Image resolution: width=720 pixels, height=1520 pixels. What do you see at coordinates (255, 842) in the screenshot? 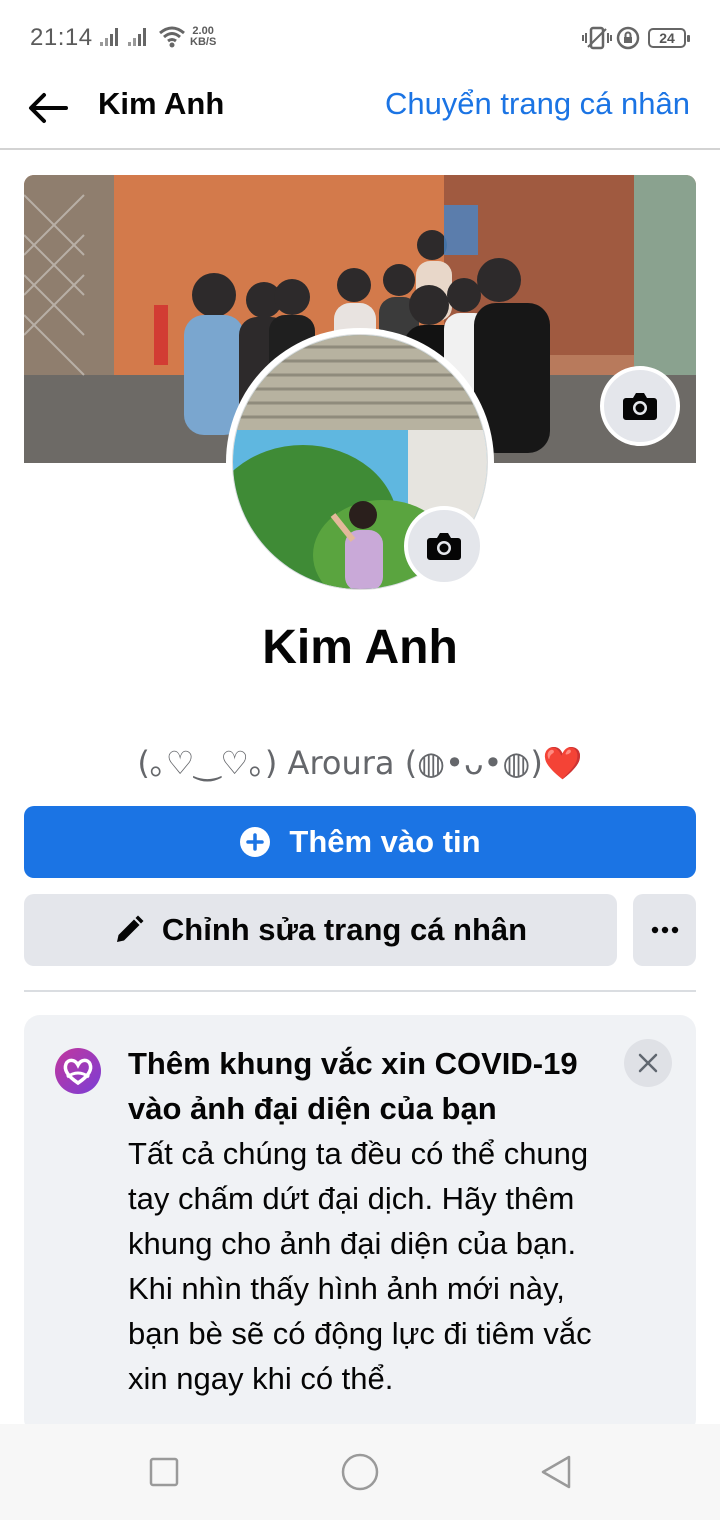
I see `plus-circle-icon` at bounding box center [255, 842].